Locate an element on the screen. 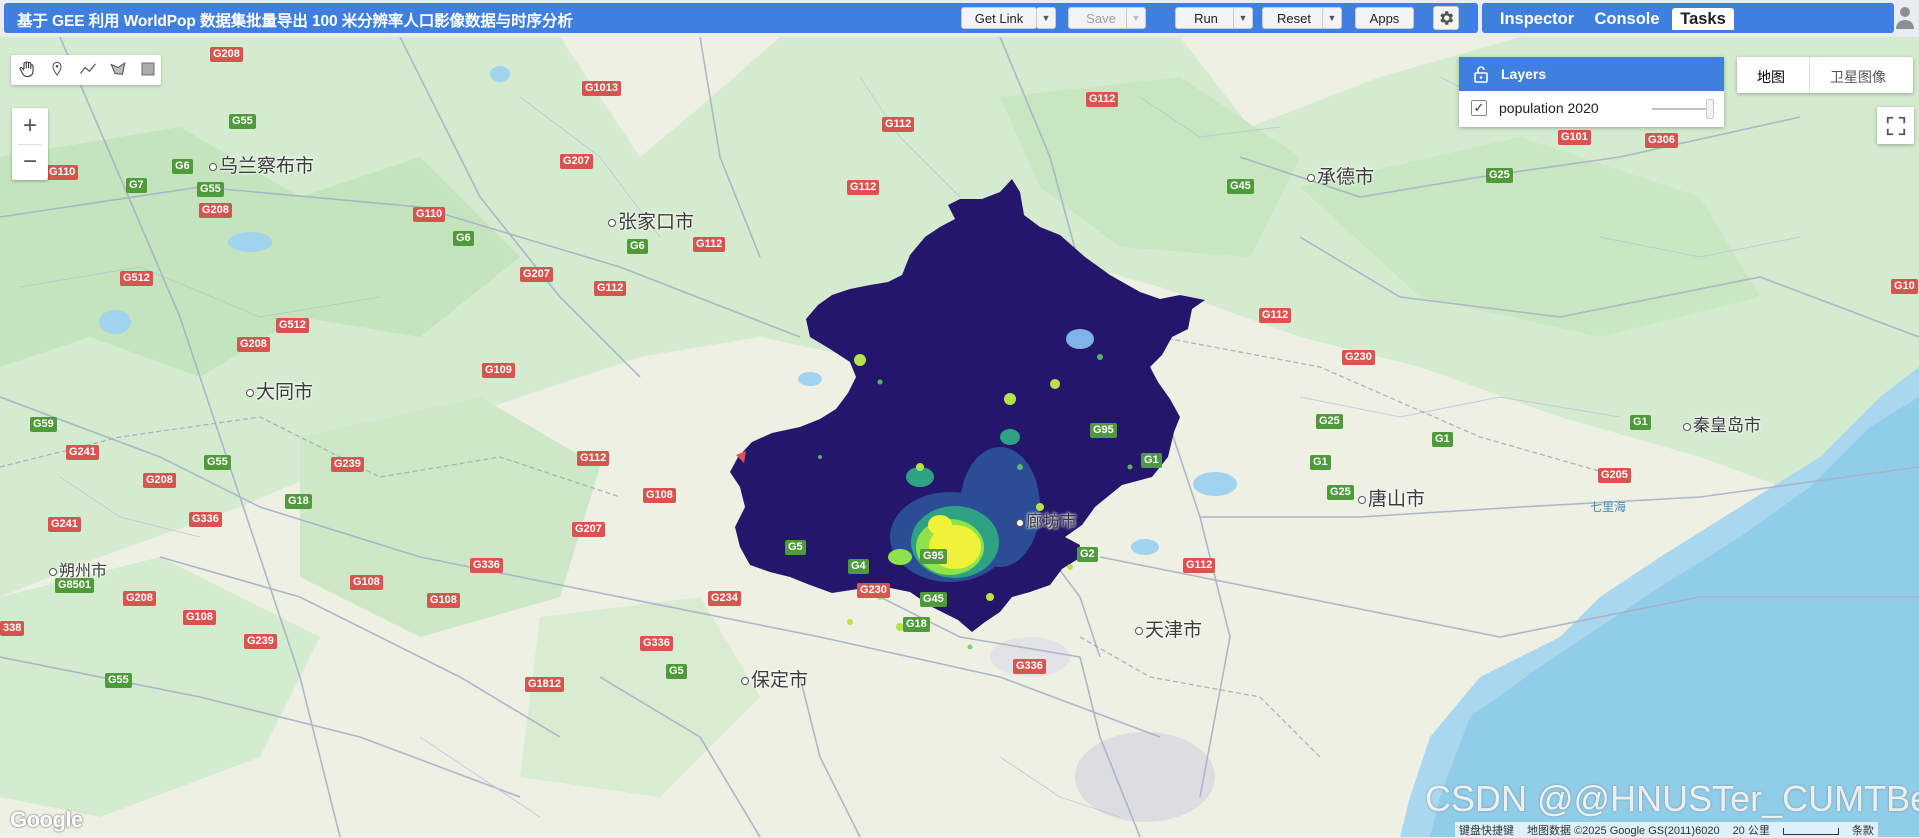 Image resolution: width=1919 pixels, height=838 pixels. google-logo: Google is located at coordinates (46, 819).